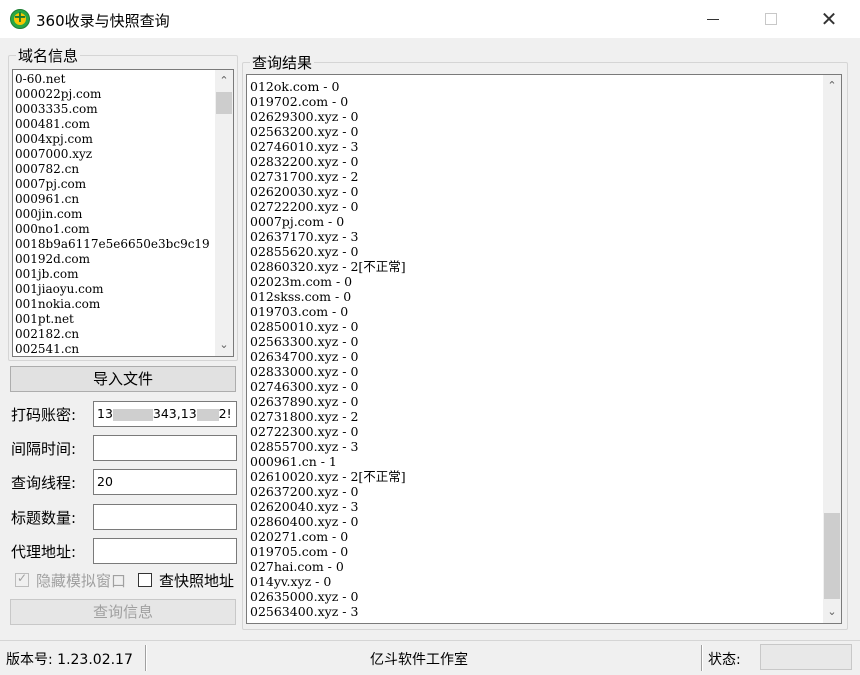 The image size is (860, 675). What do you see at coordinates (282, 62) in the screenshot?
I see `result-group-label: 查询结果` at bounding box center [282, 62].